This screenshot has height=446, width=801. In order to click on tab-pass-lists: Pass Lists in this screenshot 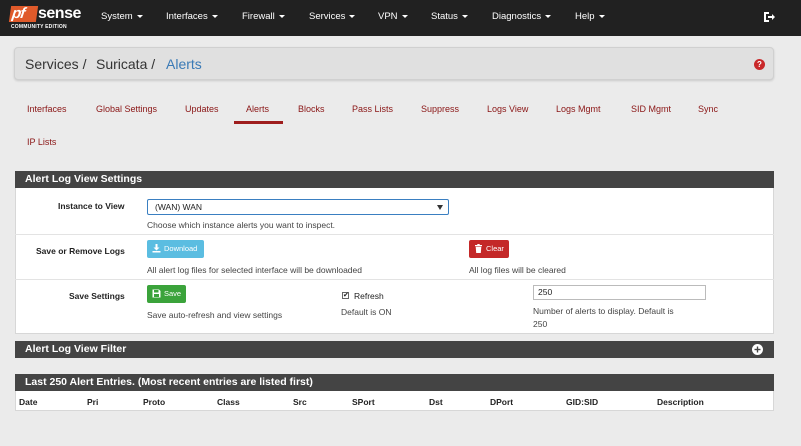, I will do `click(372, 109)`.